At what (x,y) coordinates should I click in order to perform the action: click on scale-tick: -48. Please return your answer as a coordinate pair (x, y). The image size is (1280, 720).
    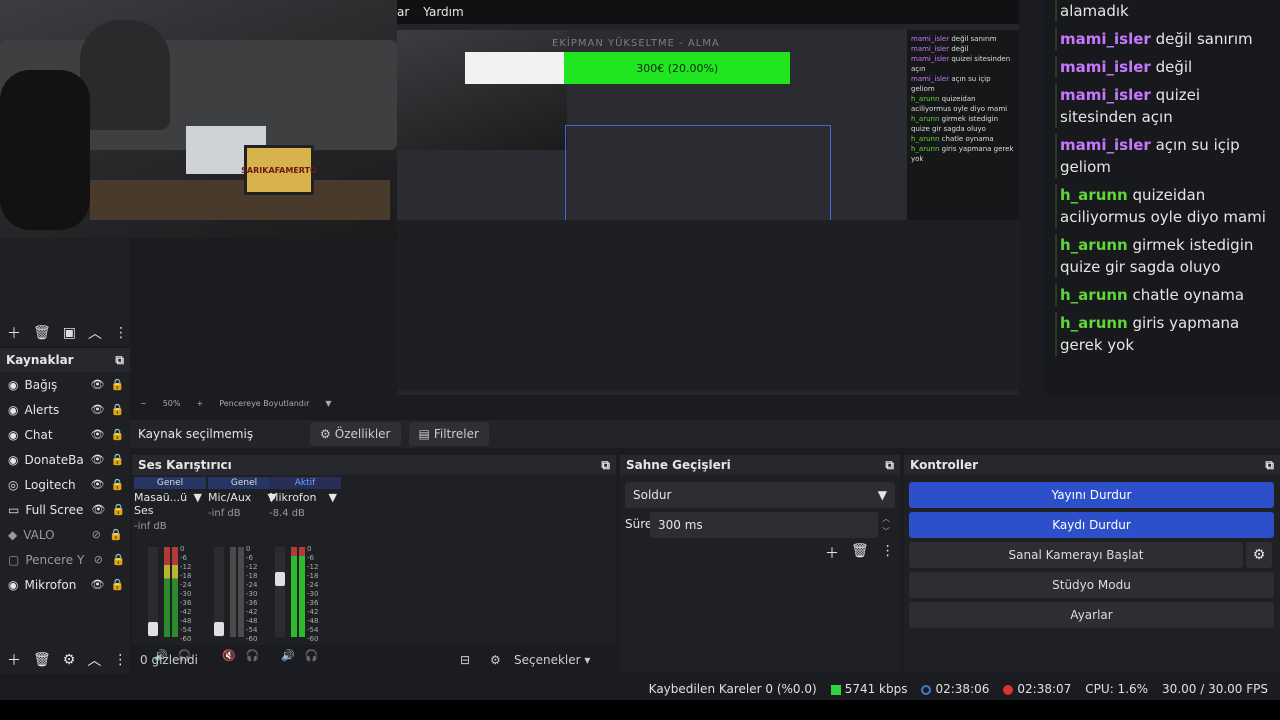
    Looking at the image, I should click on (186, 621).